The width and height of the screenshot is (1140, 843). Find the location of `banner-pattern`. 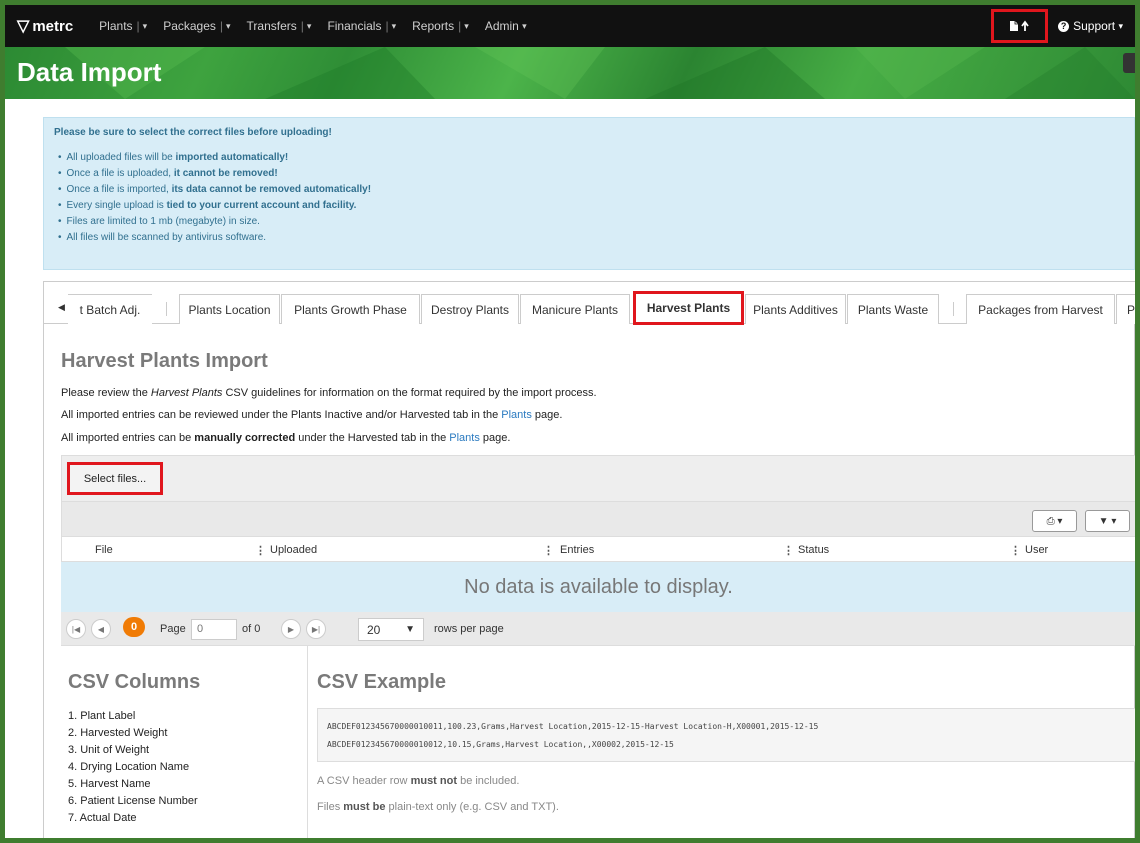

banner-pattern is located at coordinates (600, 73).